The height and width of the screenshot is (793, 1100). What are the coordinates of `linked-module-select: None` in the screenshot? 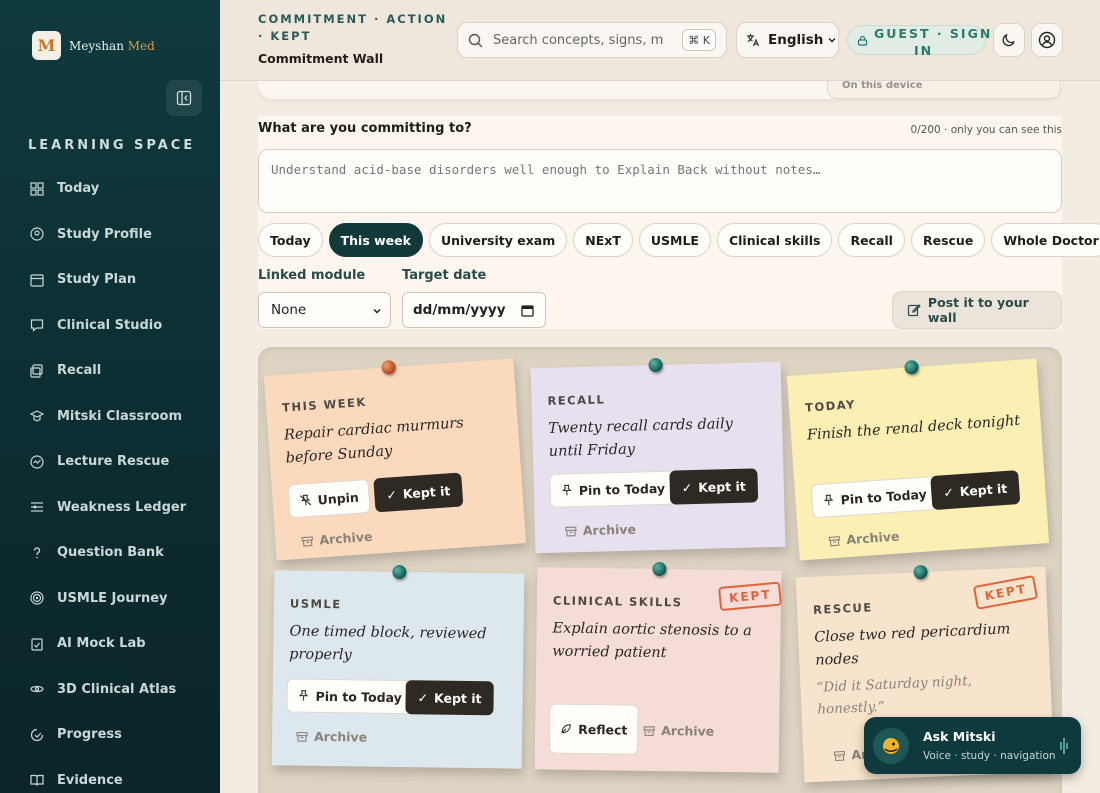 It's located at (324, 310).